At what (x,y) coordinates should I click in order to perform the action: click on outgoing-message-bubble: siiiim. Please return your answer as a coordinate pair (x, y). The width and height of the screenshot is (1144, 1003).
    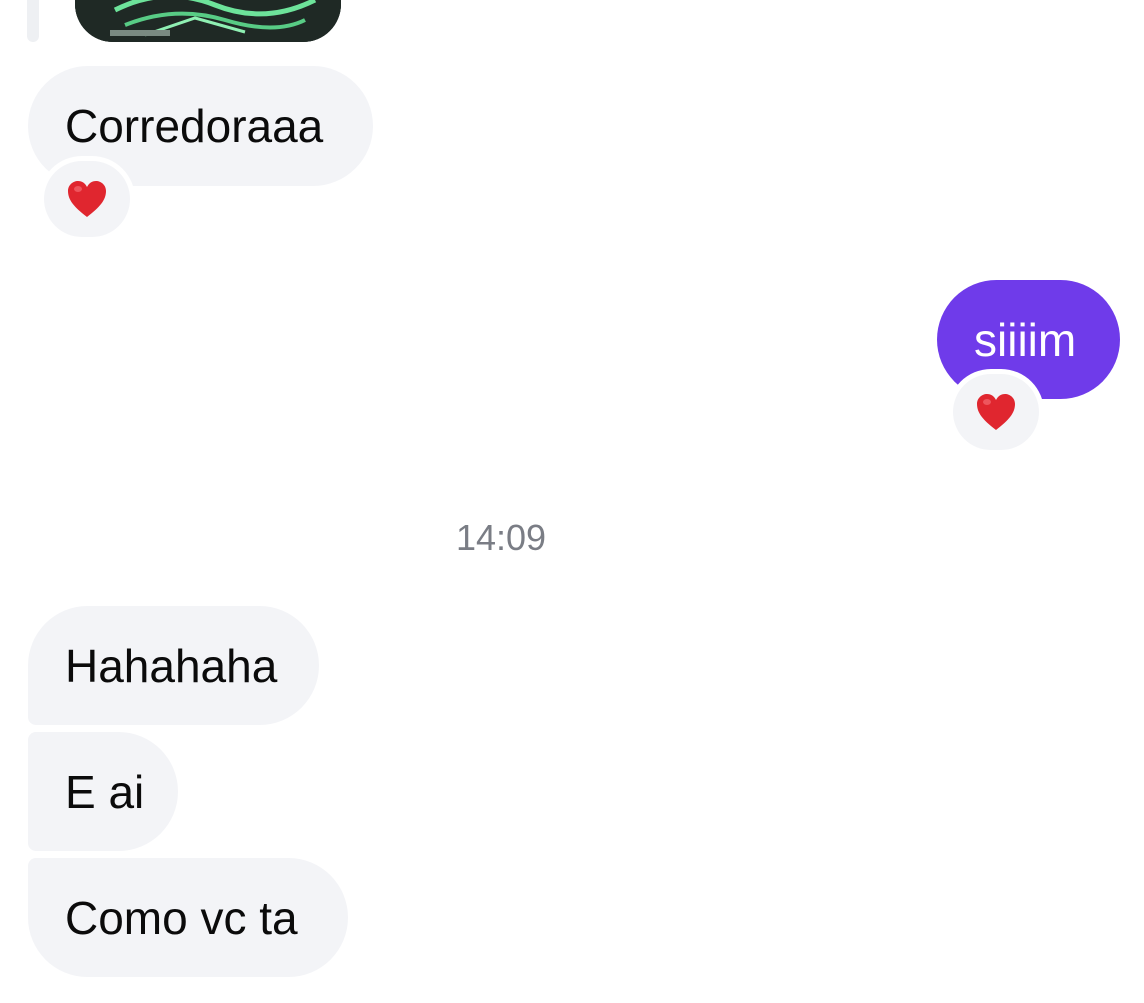
    Looking at the image, I should click on (1028, 339).